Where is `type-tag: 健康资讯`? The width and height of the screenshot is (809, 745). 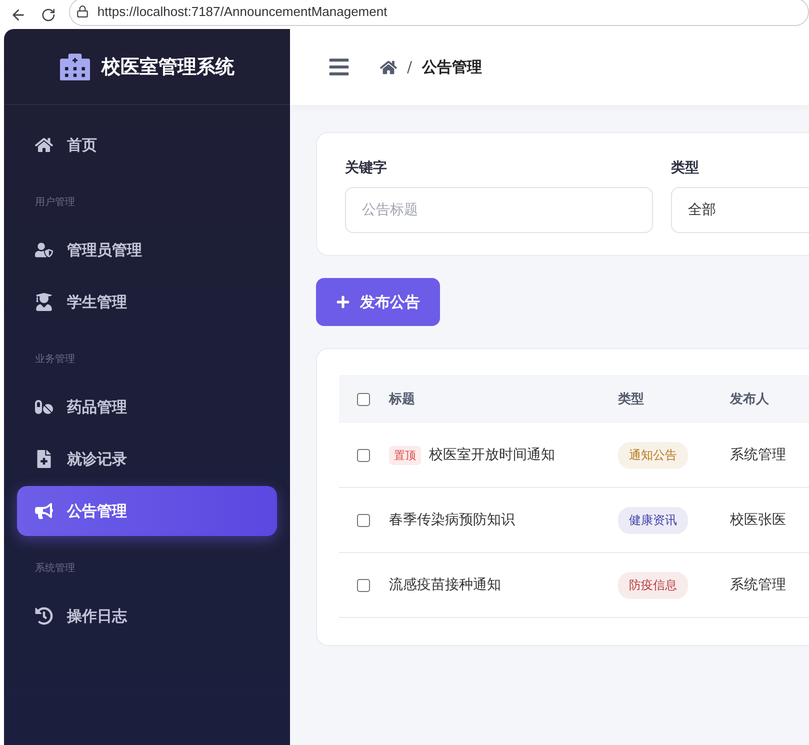
type-tag: 健康资讯 is located at coordinates (653, 520).